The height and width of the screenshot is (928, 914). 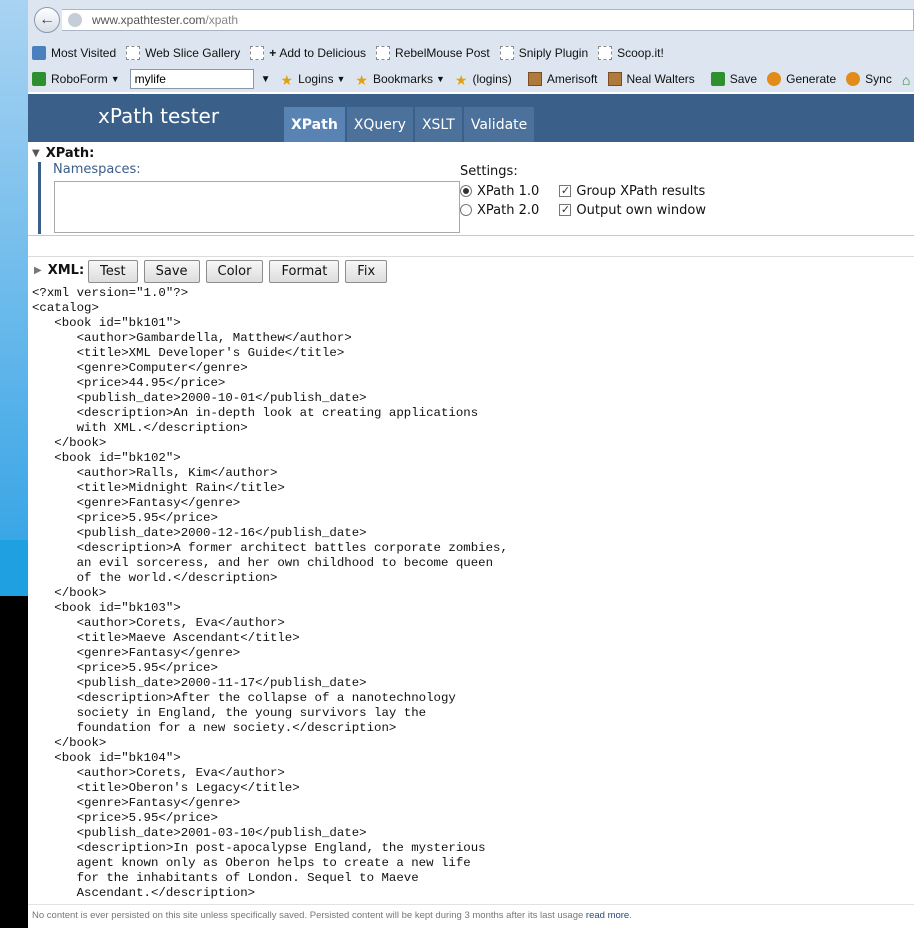 What do you see at coordinates (234, 271) in the screenshot?
I see `color-button: Color` at bounding box center [234, 271].